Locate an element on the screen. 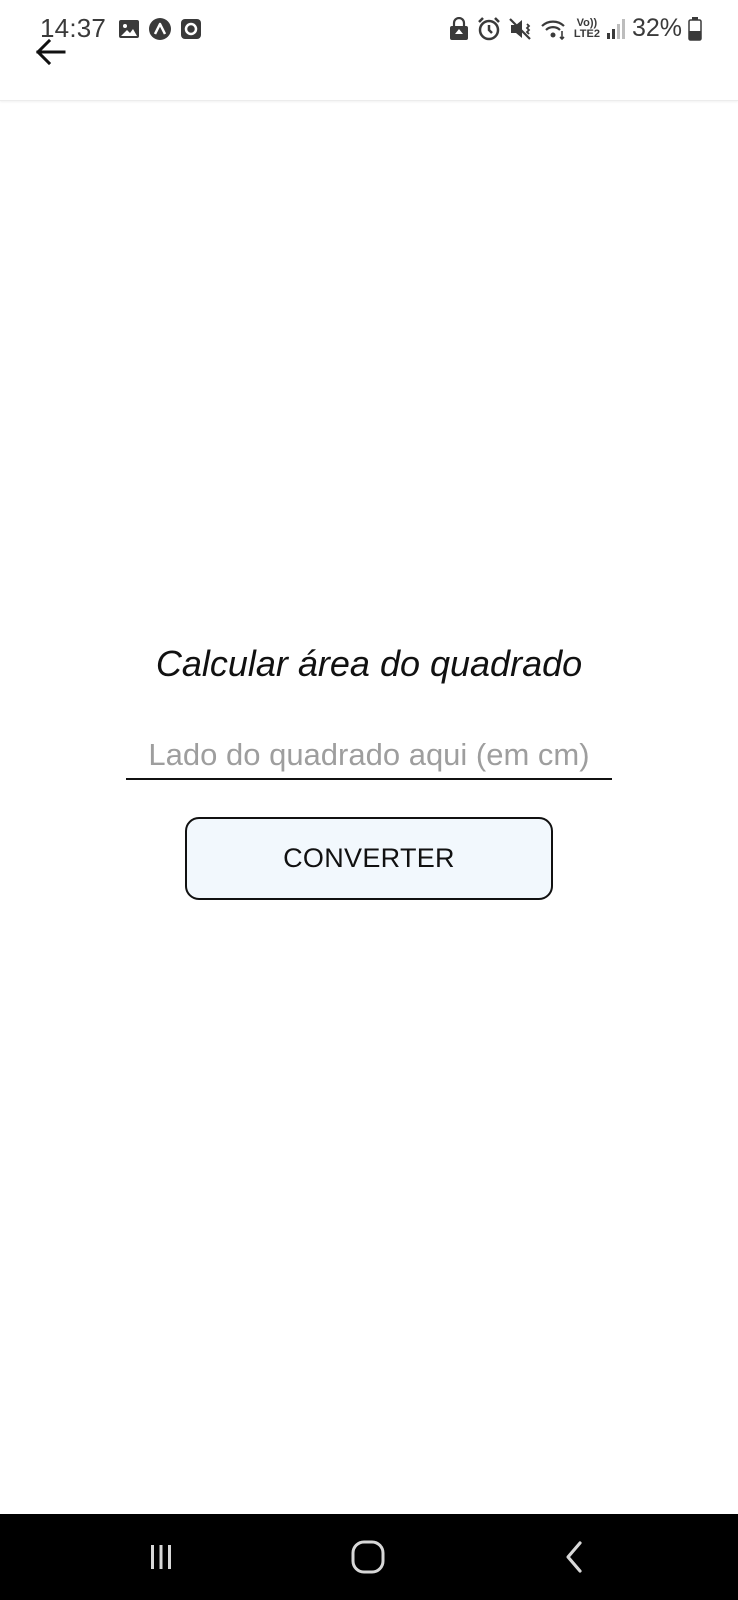  status-system-icons: Vo)) LTE2 32% is located at coordinates (575, 28).